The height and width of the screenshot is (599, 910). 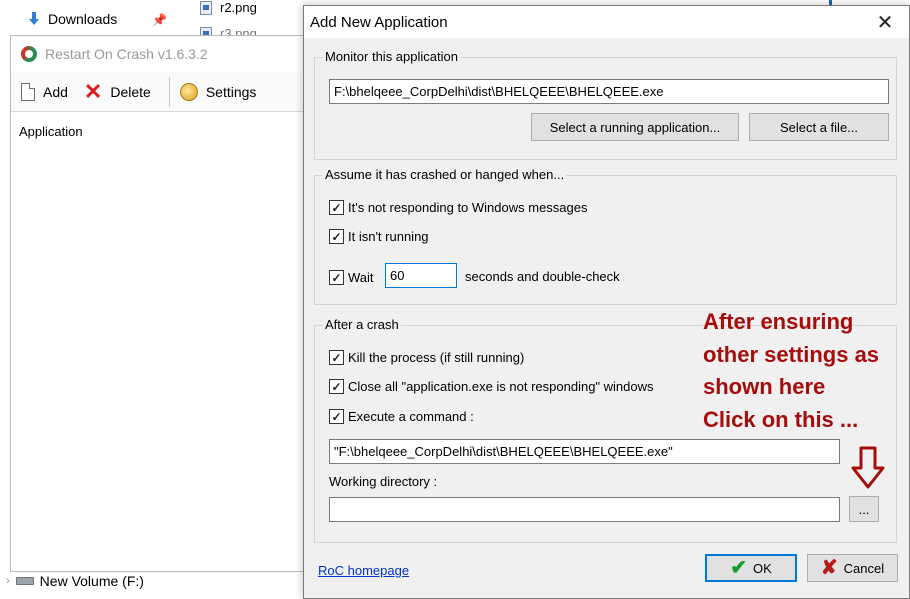 I want to click on close-icon: ✕, so click(x=885, y=22).